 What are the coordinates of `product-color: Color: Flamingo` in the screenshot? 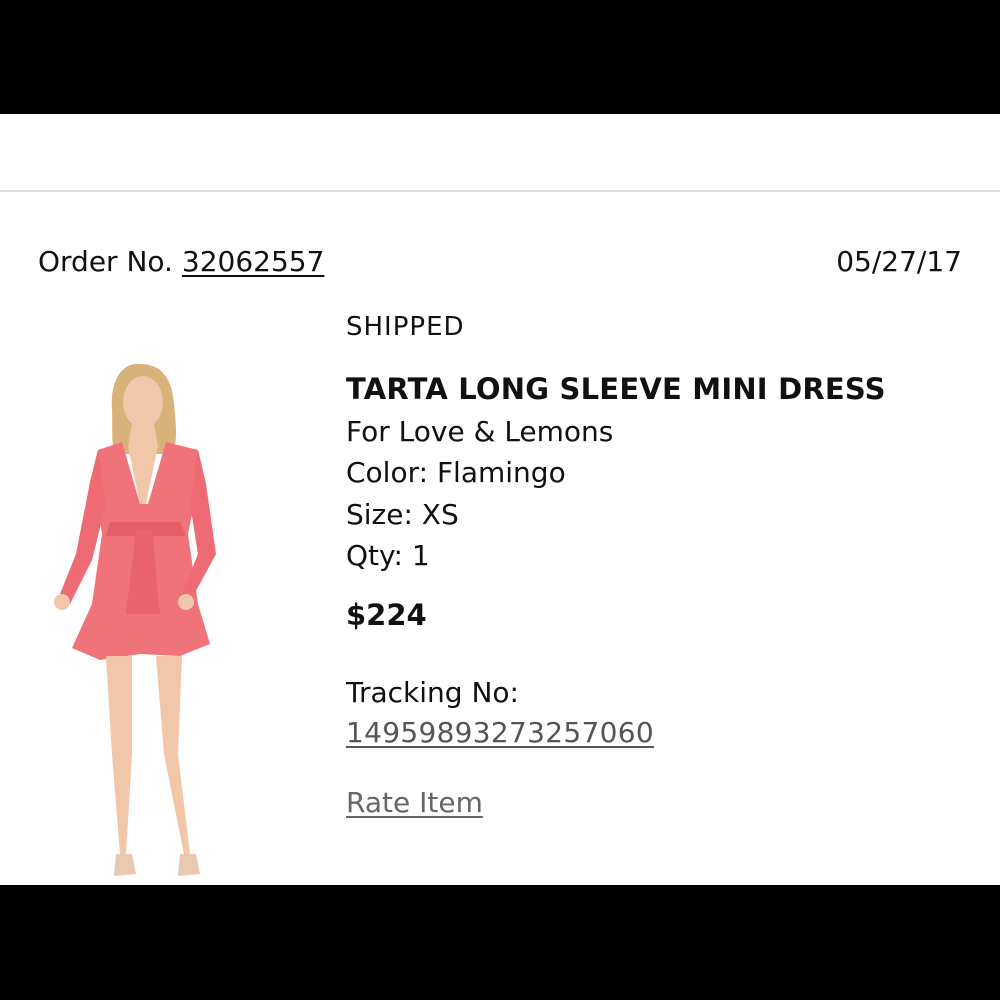 It's located at (456, 472).